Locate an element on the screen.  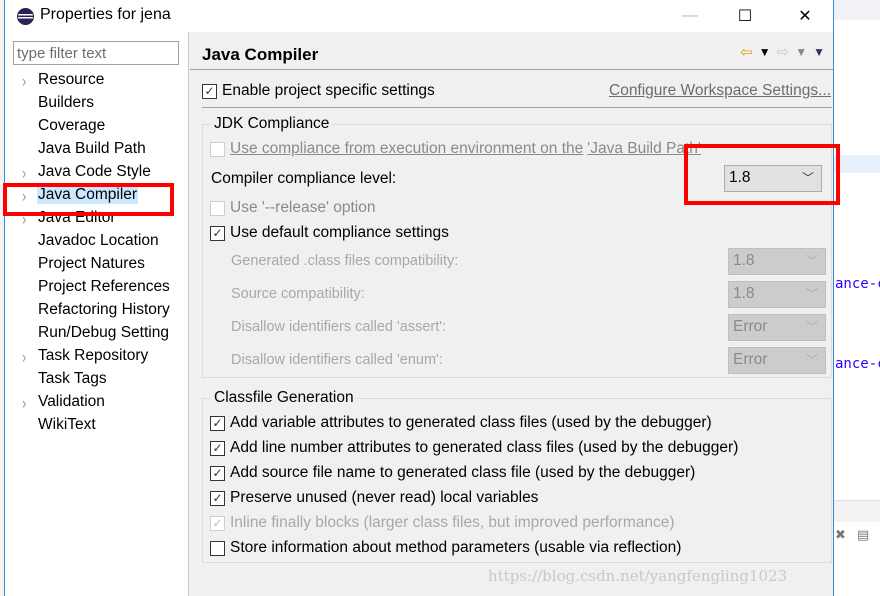
page-title: Java Compiler is located at coordinates (260, 54).